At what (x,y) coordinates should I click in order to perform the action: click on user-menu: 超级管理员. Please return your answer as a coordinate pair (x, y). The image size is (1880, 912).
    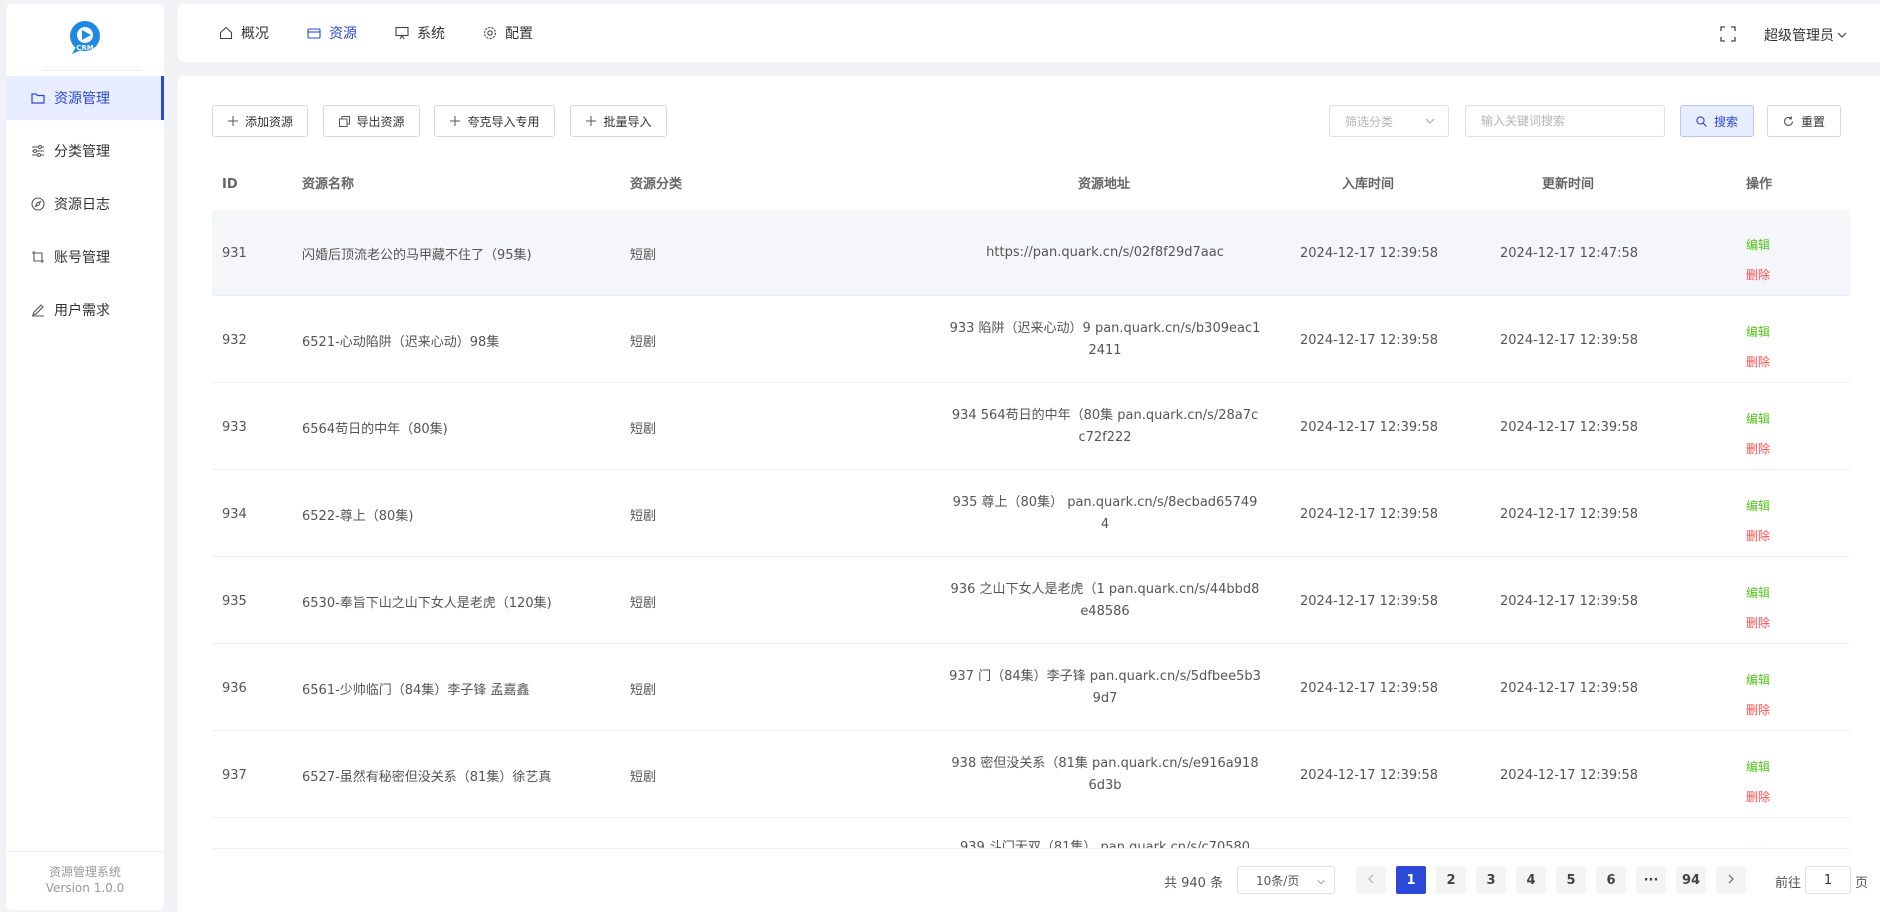
    Looking at the image, I should click on (1806, 35).